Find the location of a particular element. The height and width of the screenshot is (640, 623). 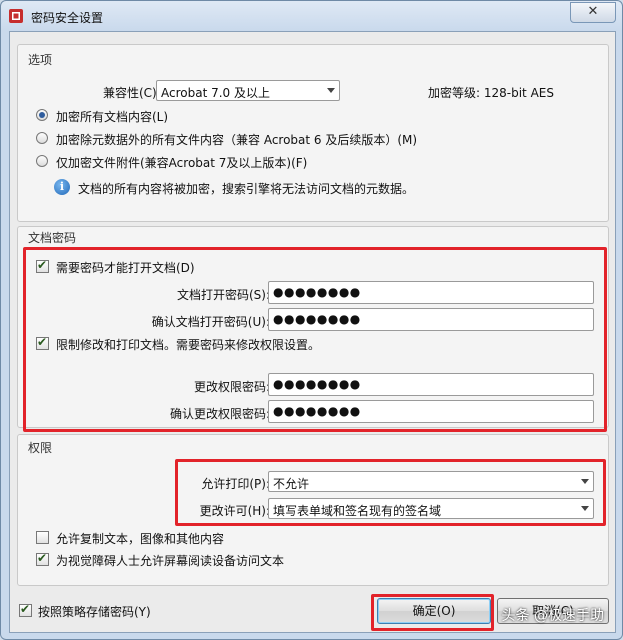

radio-encrypt-all-label: 加密所有文档内容(L) is located at coordinates (112, 116).